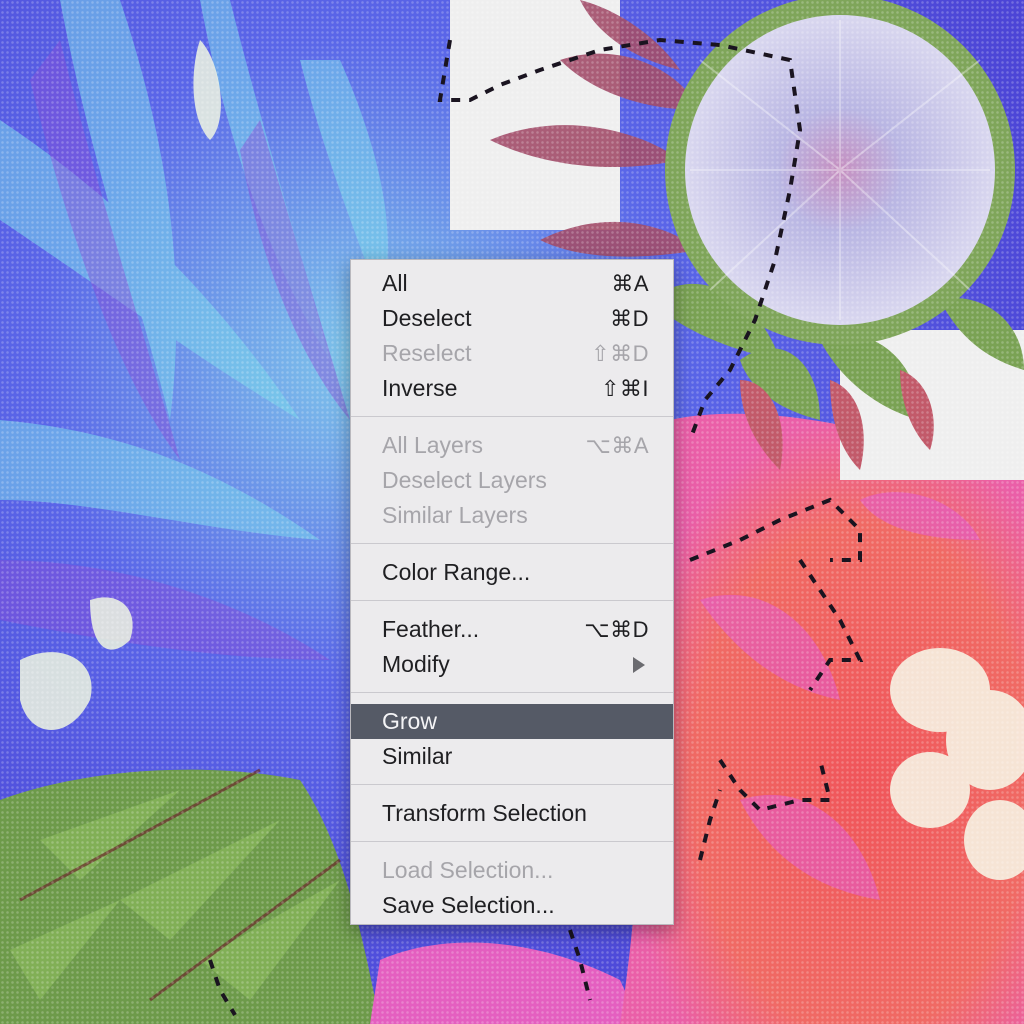  What do you see at coordinates (620, 353) in the screenshot?
I see `menu-item-shortcut: ⇧⌘D` at bounding box center [620, 353].